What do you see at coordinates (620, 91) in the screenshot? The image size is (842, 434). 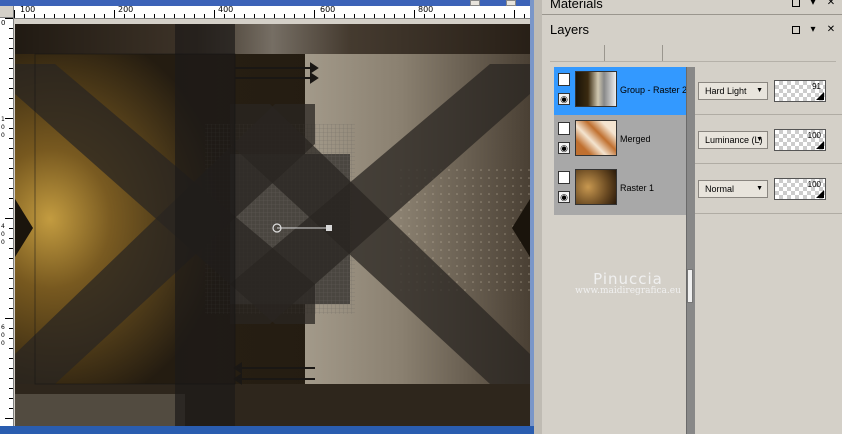 I see `layer-row-group-raster-2: ◉ Group - Raster 2` at bounding box center [620, 91].